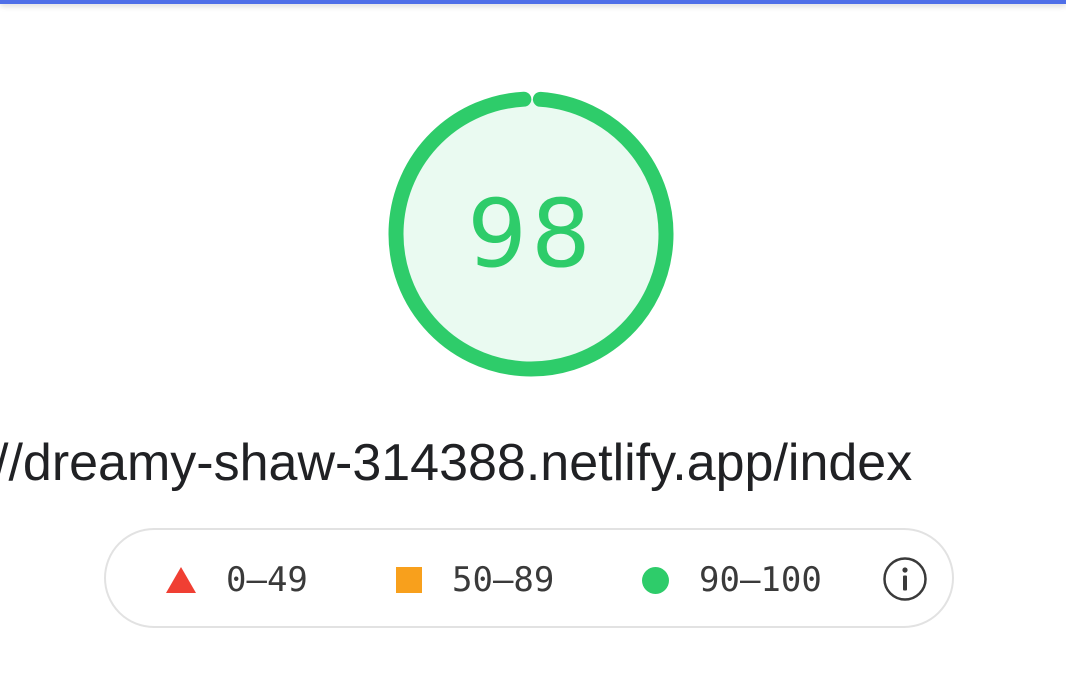 The image size is (1066, 680). I want to click on performance-score-gauge: 98, so click(531, 234).